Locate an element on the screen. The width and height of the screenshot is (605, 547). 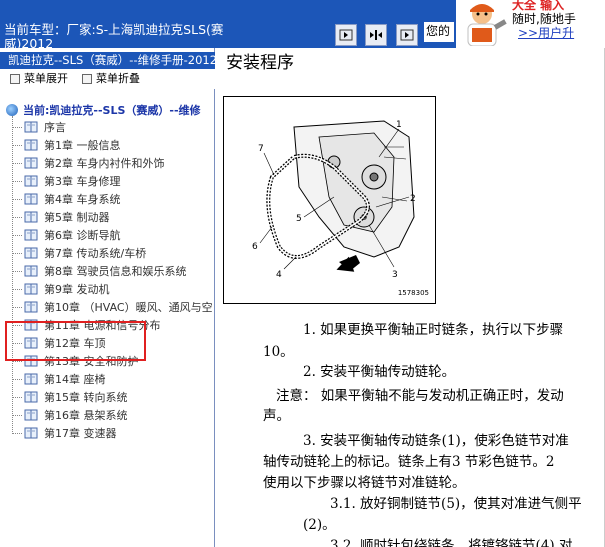
tree-item-label: 序言 is located at coordinates (55, 127).